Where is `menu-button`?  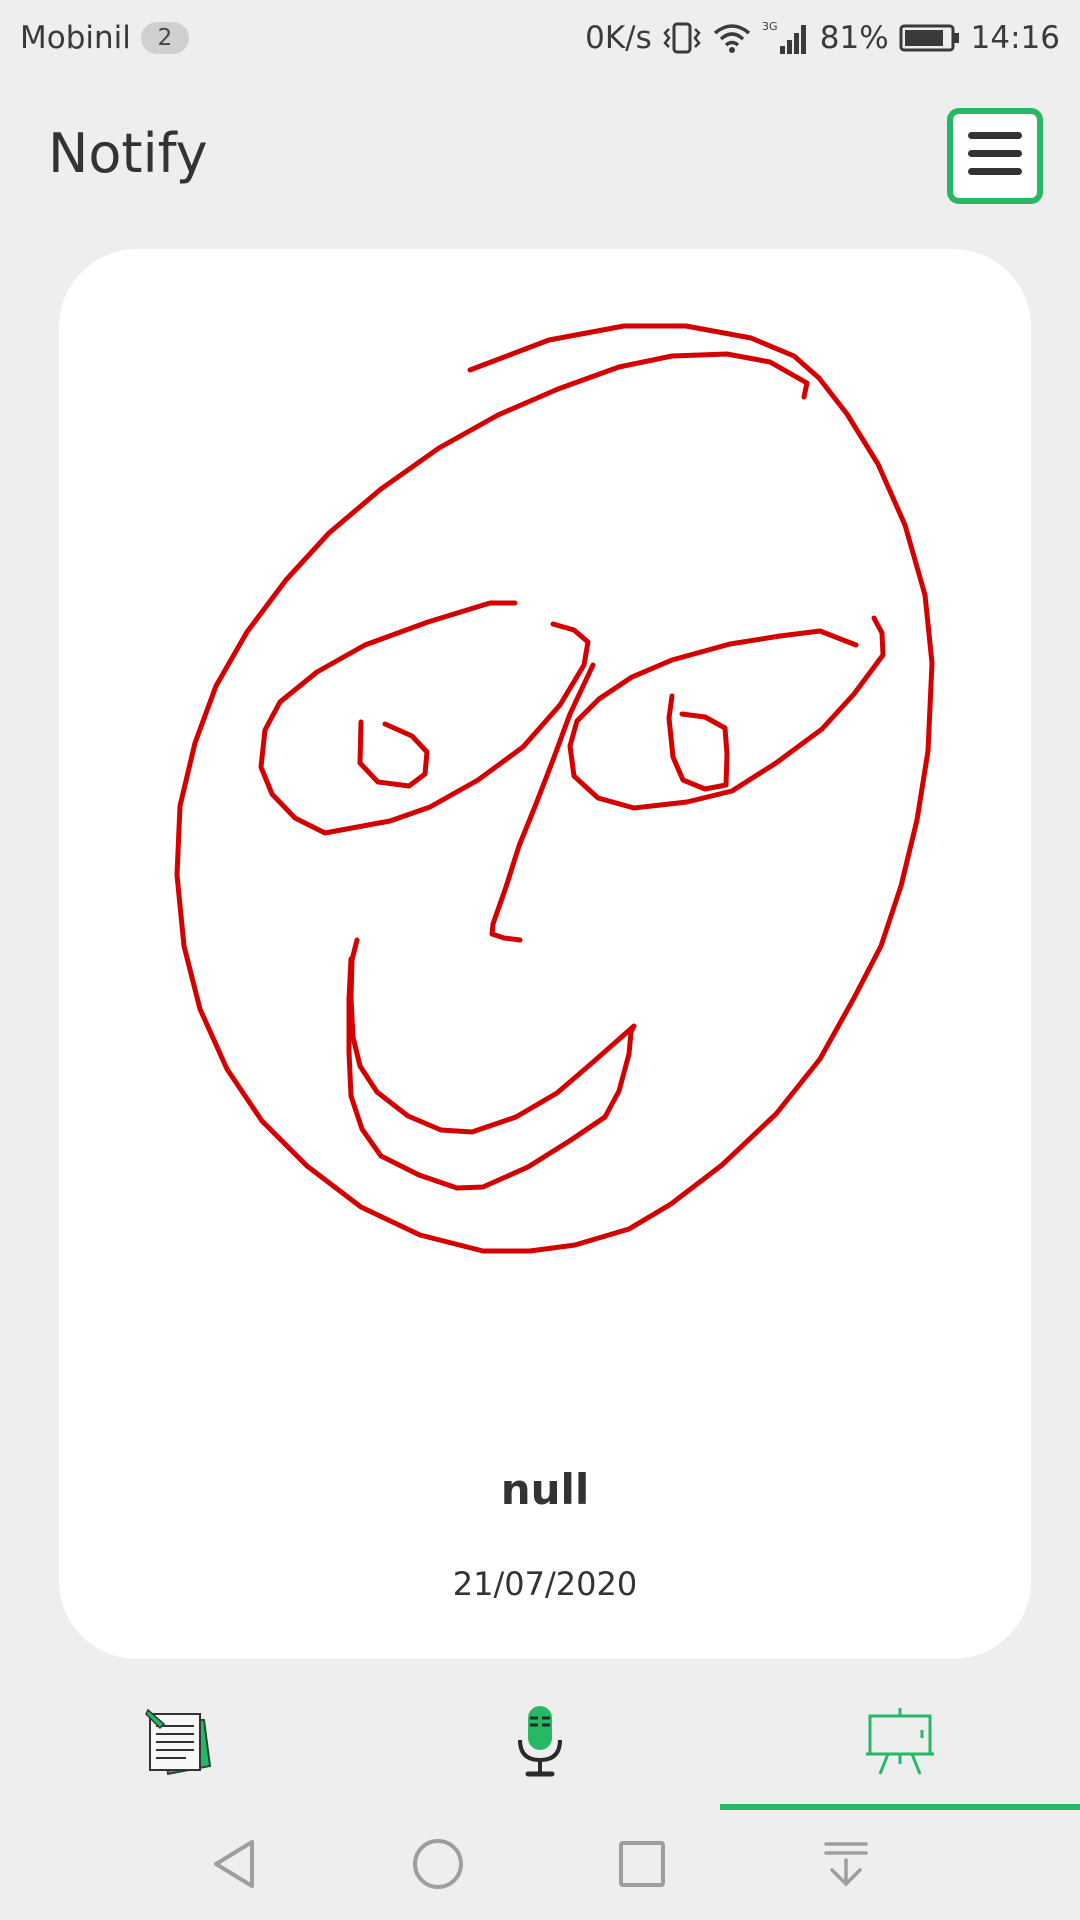 menu-button is located at coordinates (995, 156).